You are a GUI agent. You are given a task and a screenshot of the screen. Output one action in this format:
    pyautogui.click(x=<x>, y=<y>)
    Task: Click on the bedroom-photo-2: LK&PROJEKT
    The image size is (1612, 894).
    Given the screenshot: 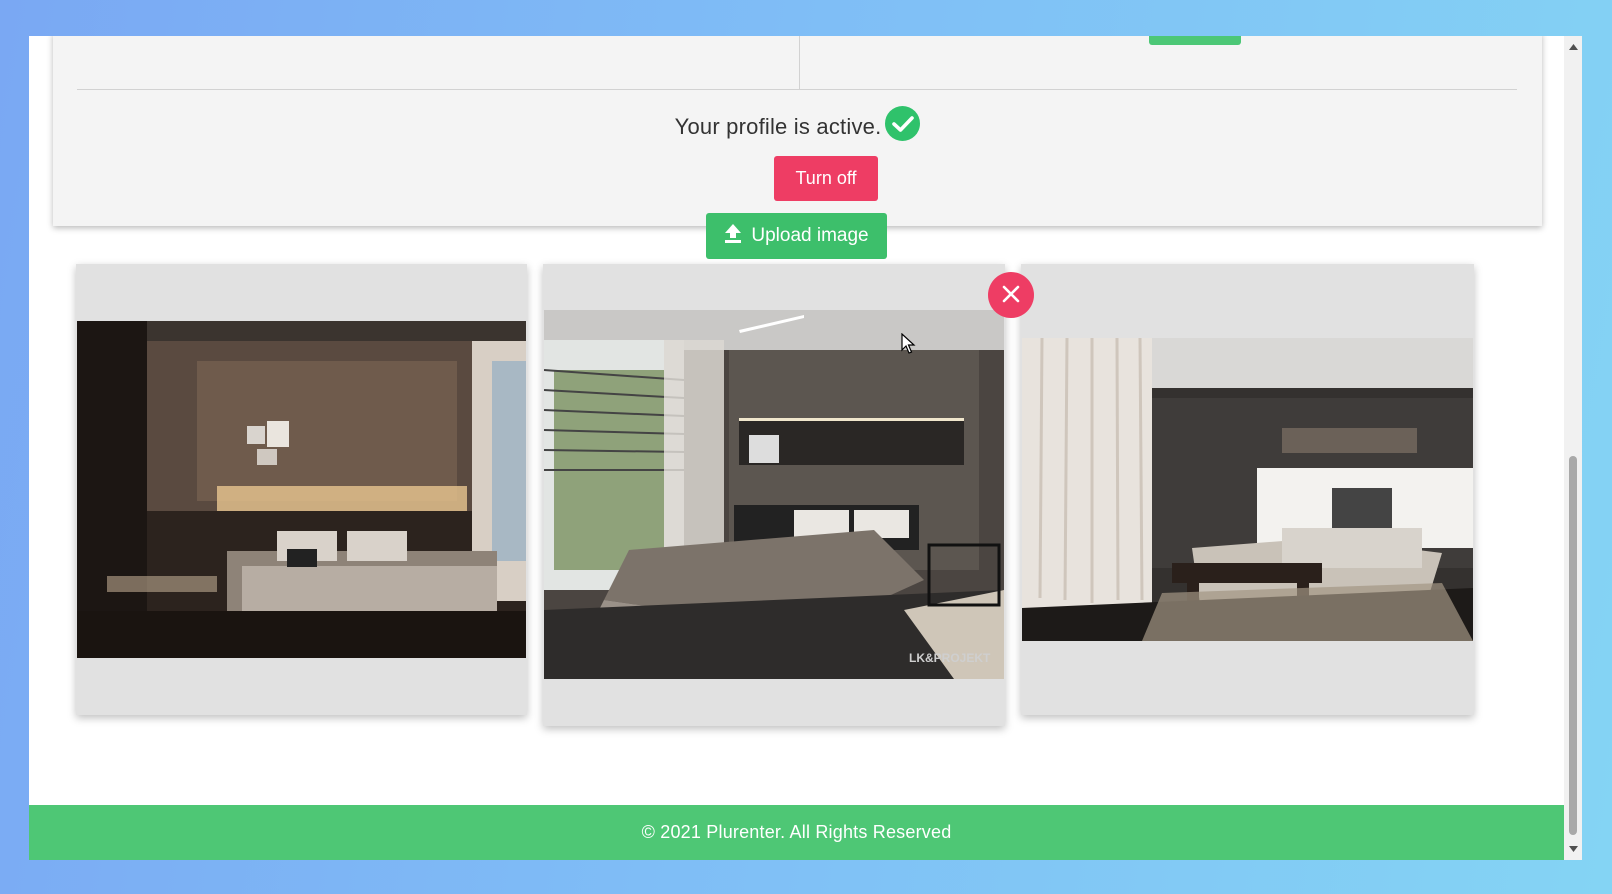 What is the action you would take?
    pyautogui.click(x=774, y=494)
    